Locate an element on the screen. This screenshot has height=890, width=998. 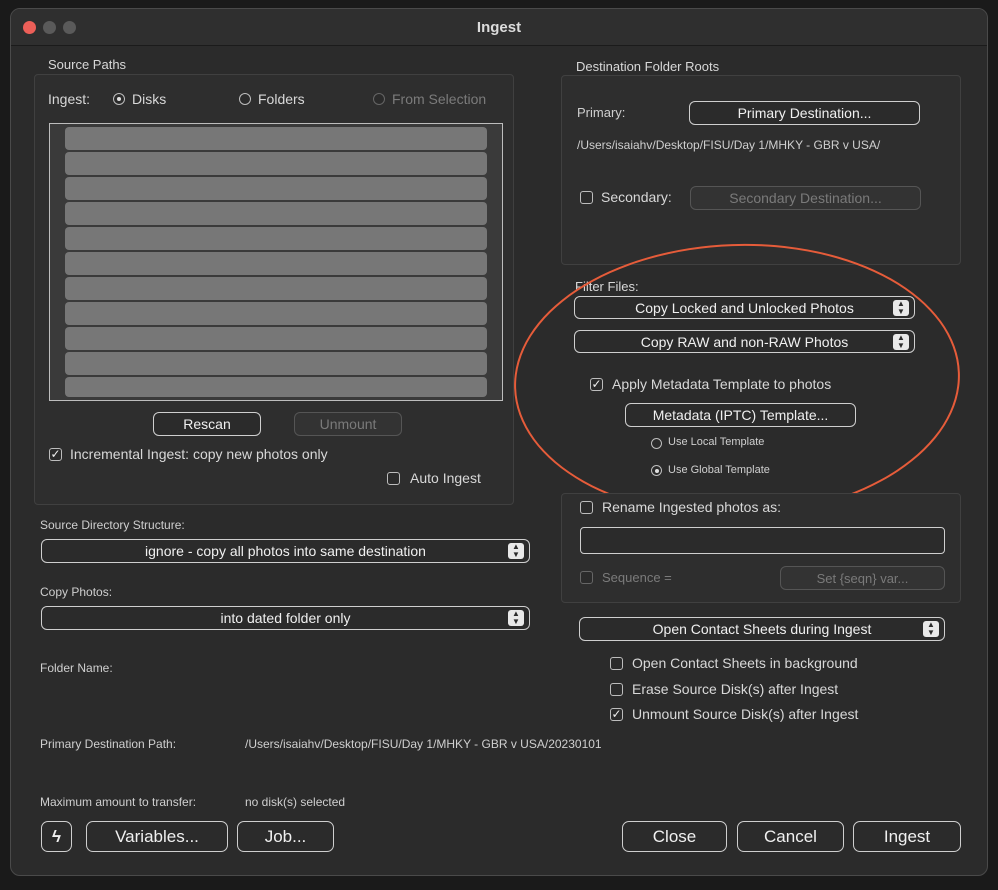
max-transfer-label: Maximum amount to transfer: is located at coordinates (118, 802).